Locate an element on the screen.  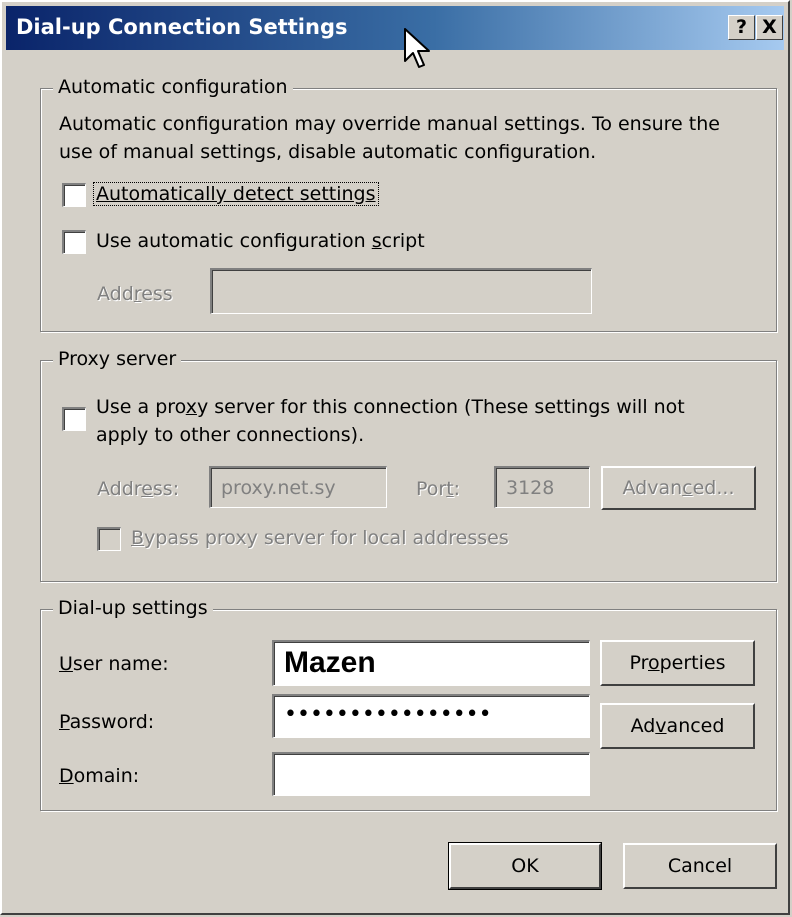
password-label: Password: is located at coordinates (106, 722).